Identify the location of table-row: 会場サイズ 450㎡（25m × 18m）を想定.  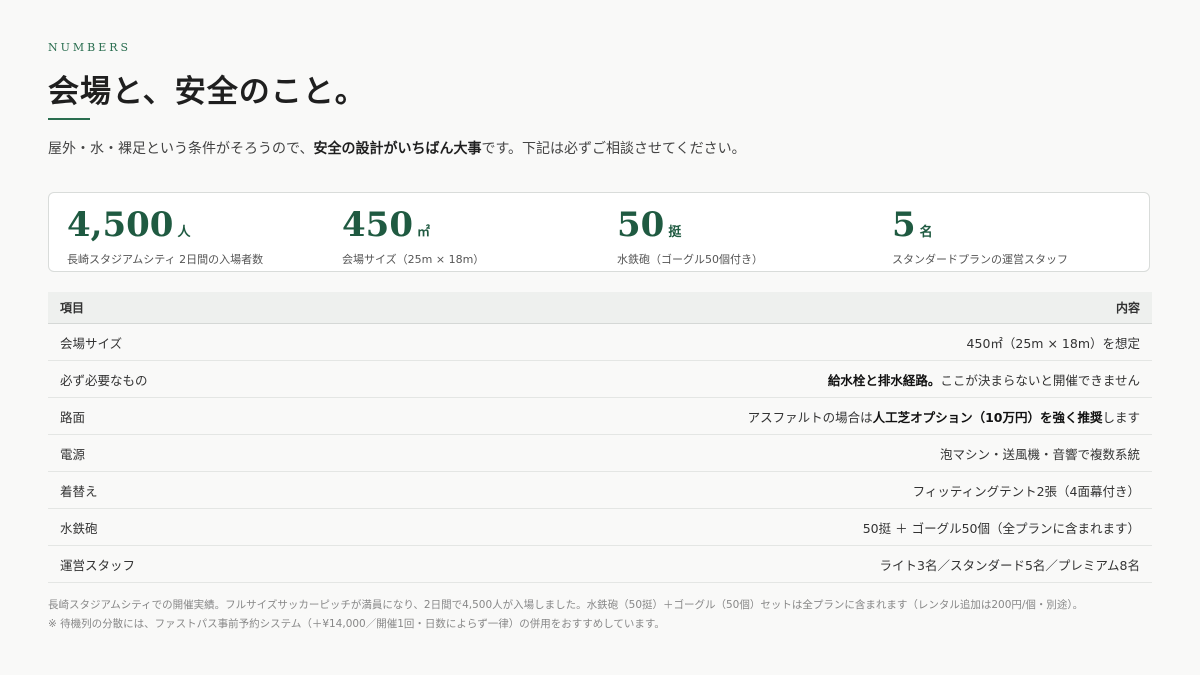
(600, 342).